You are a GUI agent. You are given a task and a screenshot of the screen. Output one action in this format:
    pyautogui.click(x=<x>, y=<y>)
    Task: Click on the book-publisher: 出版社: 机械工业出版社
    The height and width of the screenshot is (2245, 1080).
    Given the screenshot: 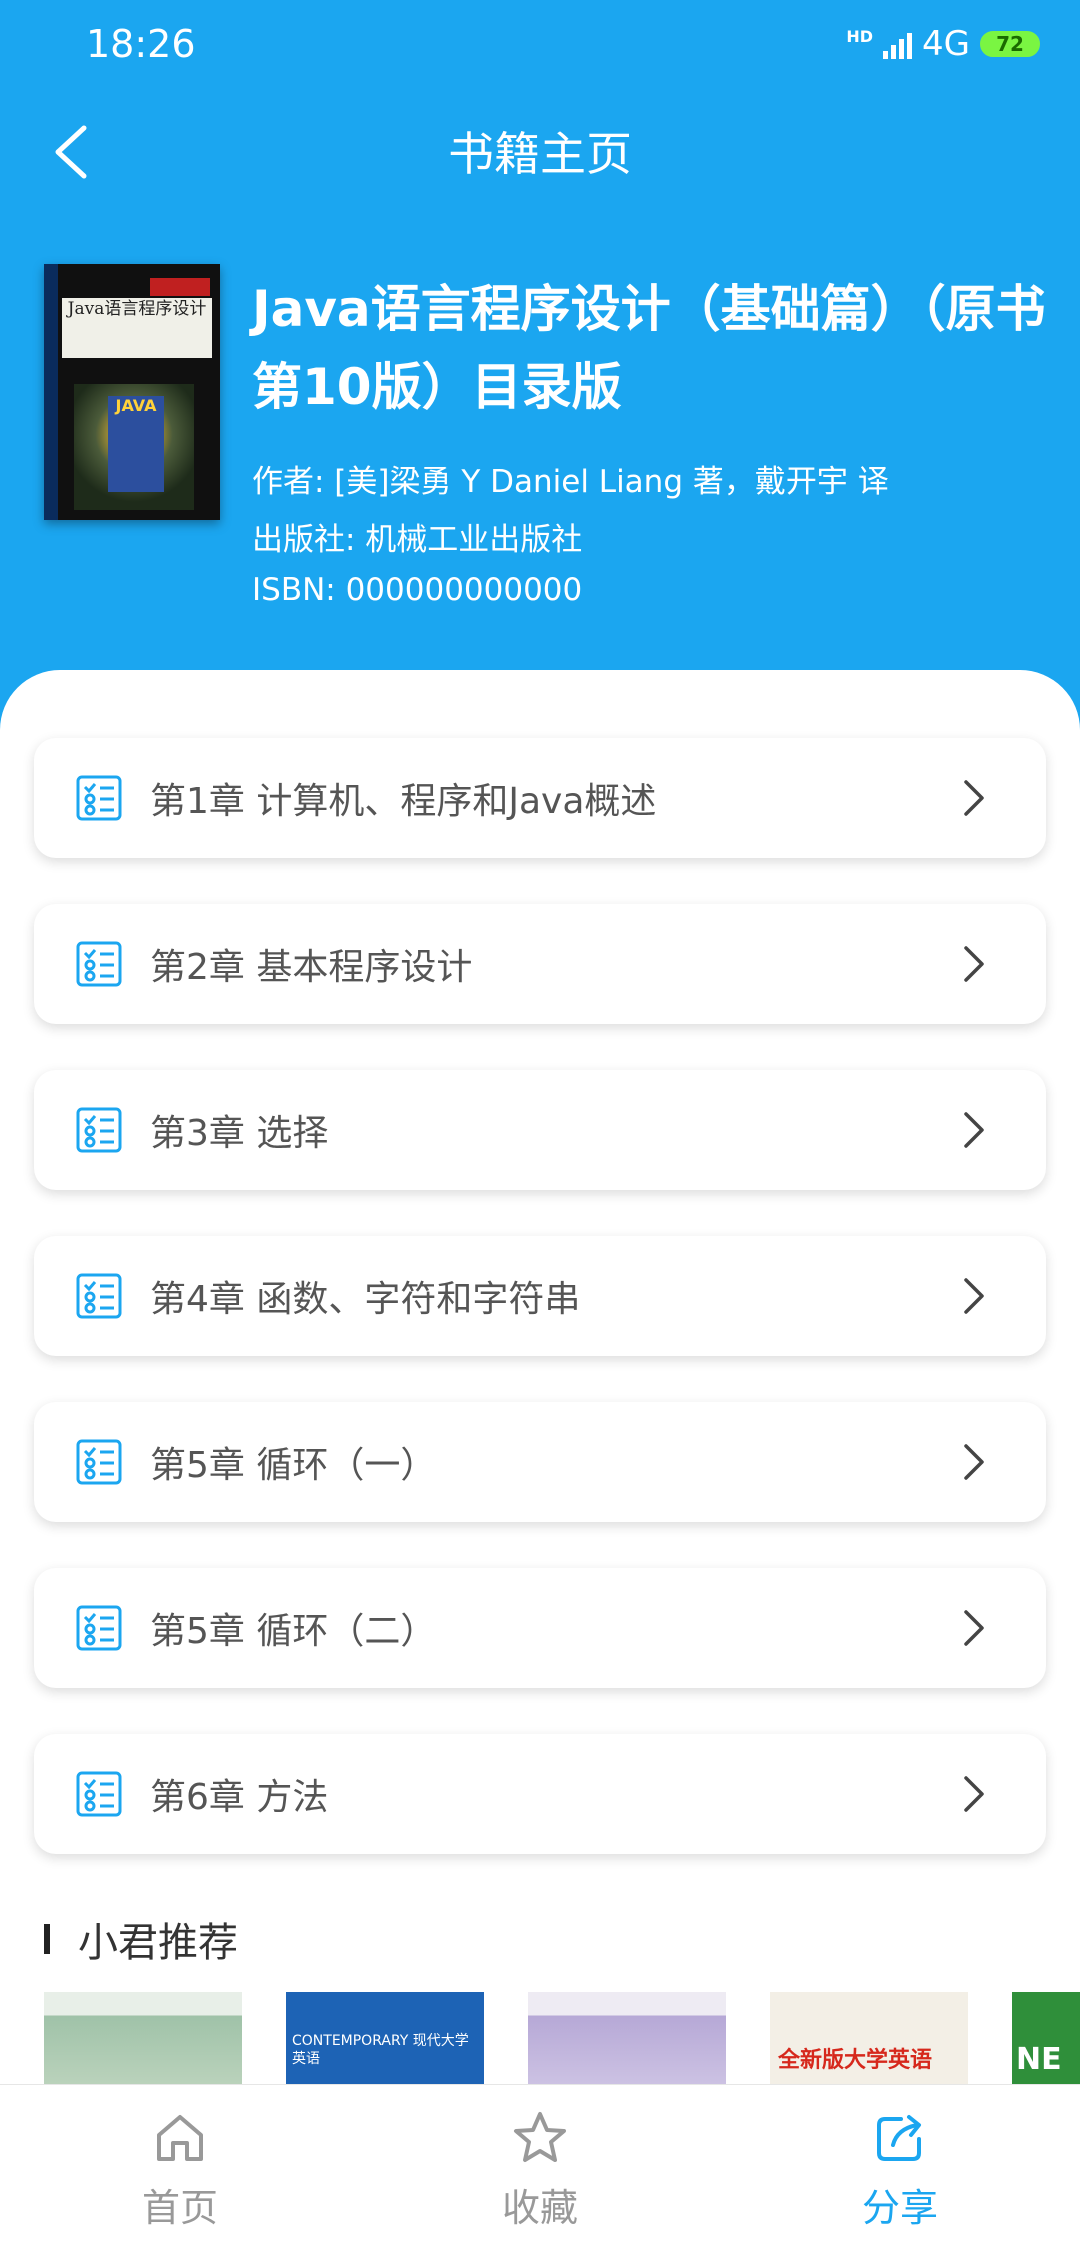 What is the action you would take?
    pyautogui.click(x=417, y=540)
    